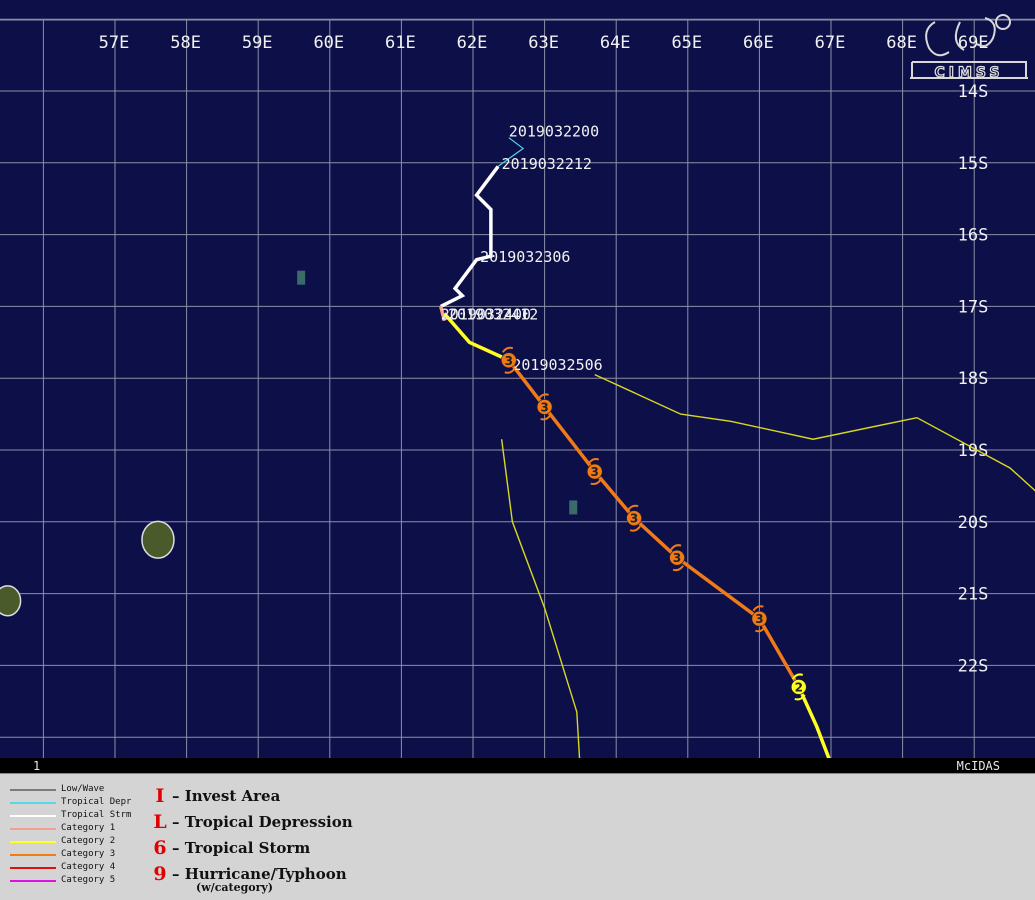 Image resolution: width=1035 pixels, height=900 pixels. Describe the element at coordinates (686, 43) in the screenshot. I see `longitude-label: 65E` at that location.